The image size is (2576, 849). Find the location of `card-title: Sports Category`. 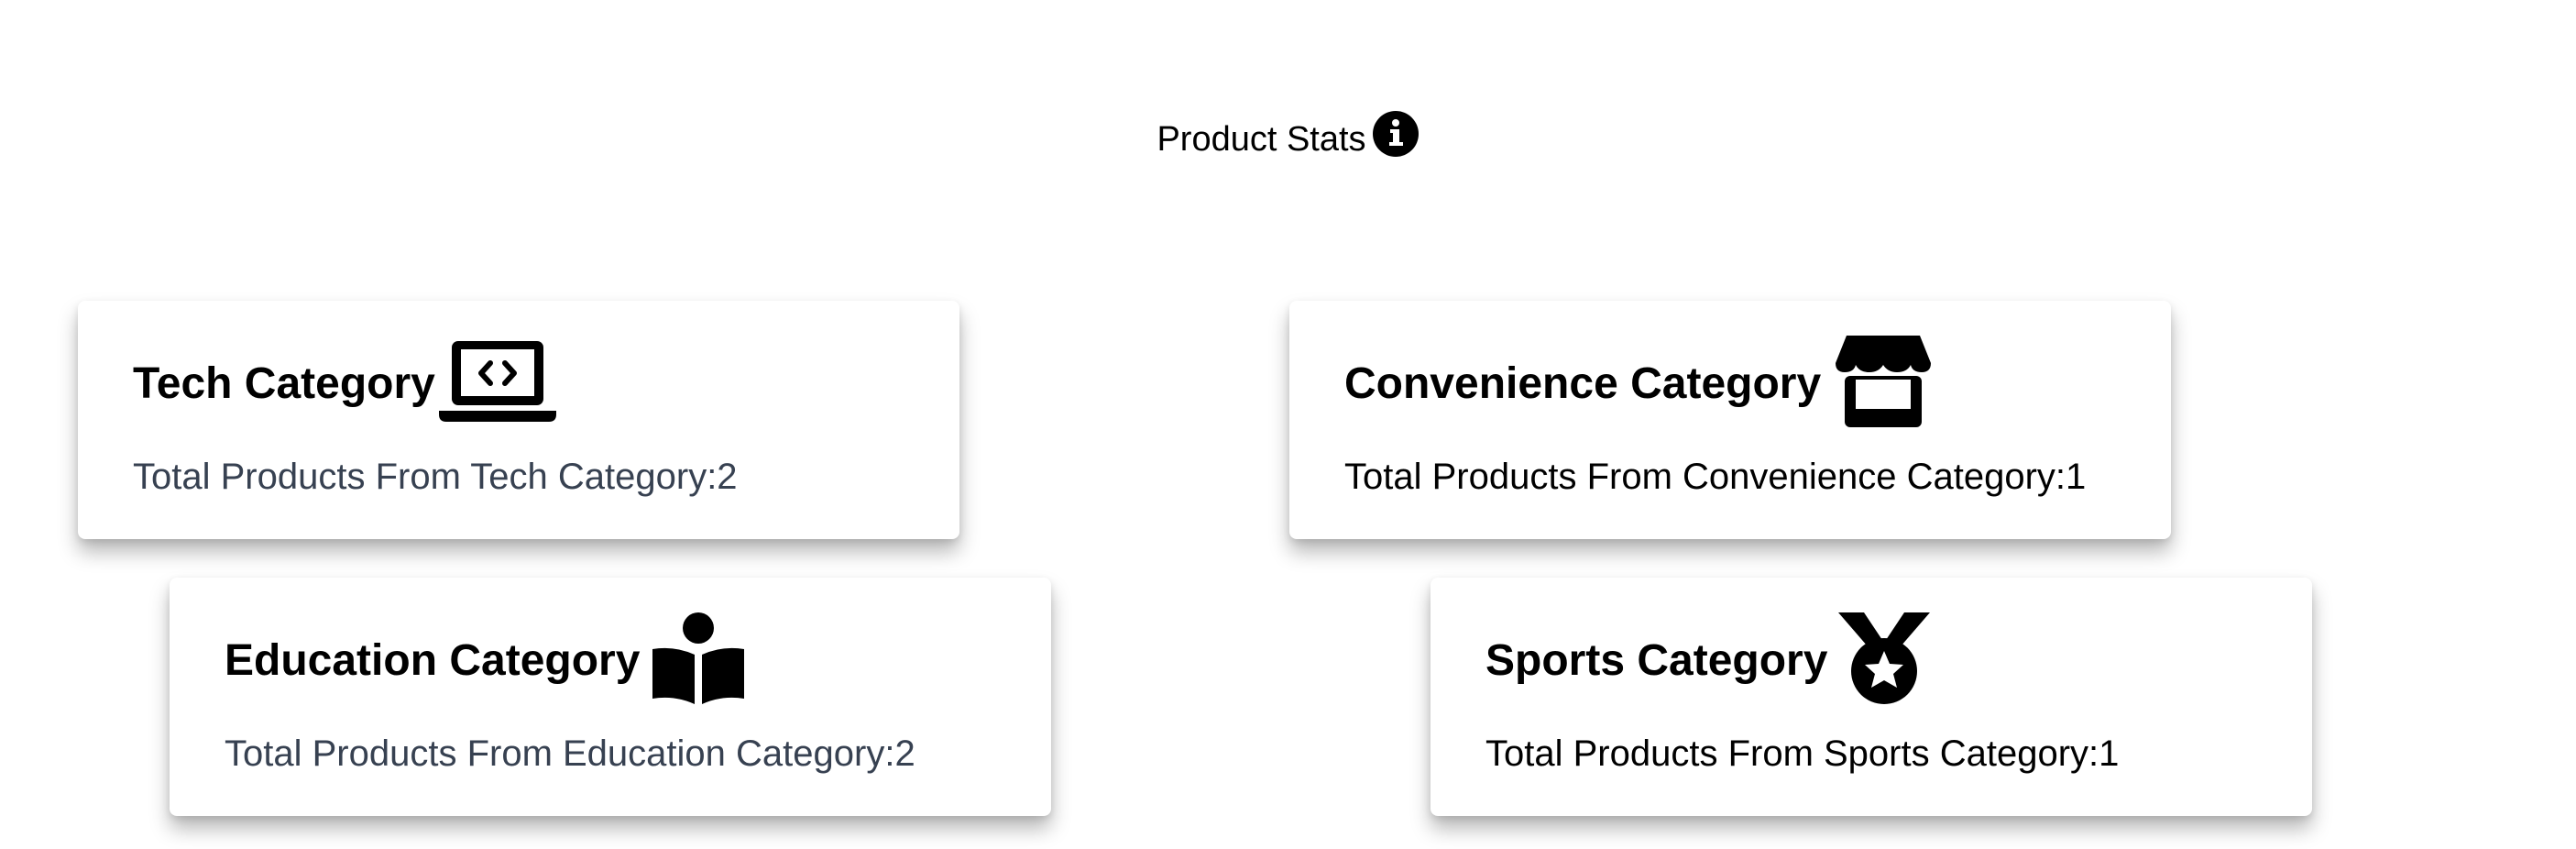

card-title: Sports Category is located at coordinates (1656, 660).